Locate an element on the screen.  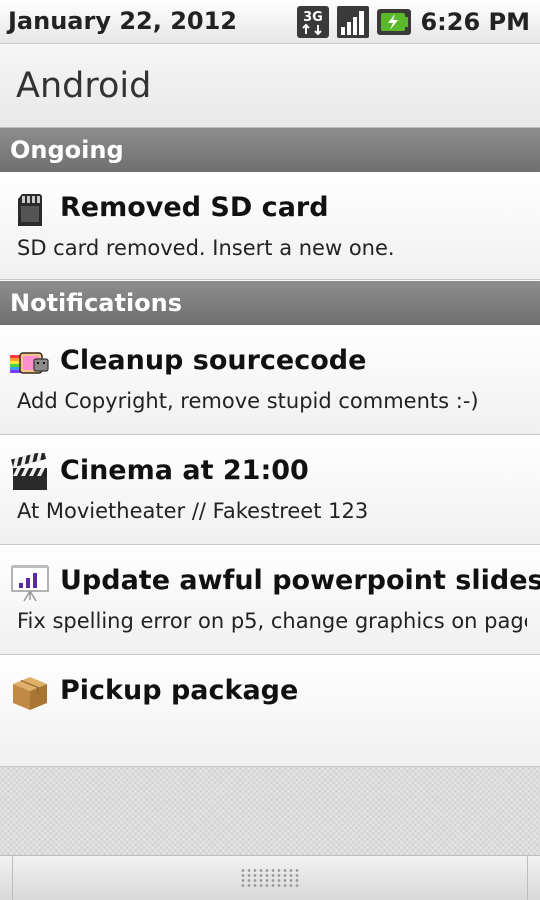
status-time: 6:26 PM is located at coordinates (475, 22).